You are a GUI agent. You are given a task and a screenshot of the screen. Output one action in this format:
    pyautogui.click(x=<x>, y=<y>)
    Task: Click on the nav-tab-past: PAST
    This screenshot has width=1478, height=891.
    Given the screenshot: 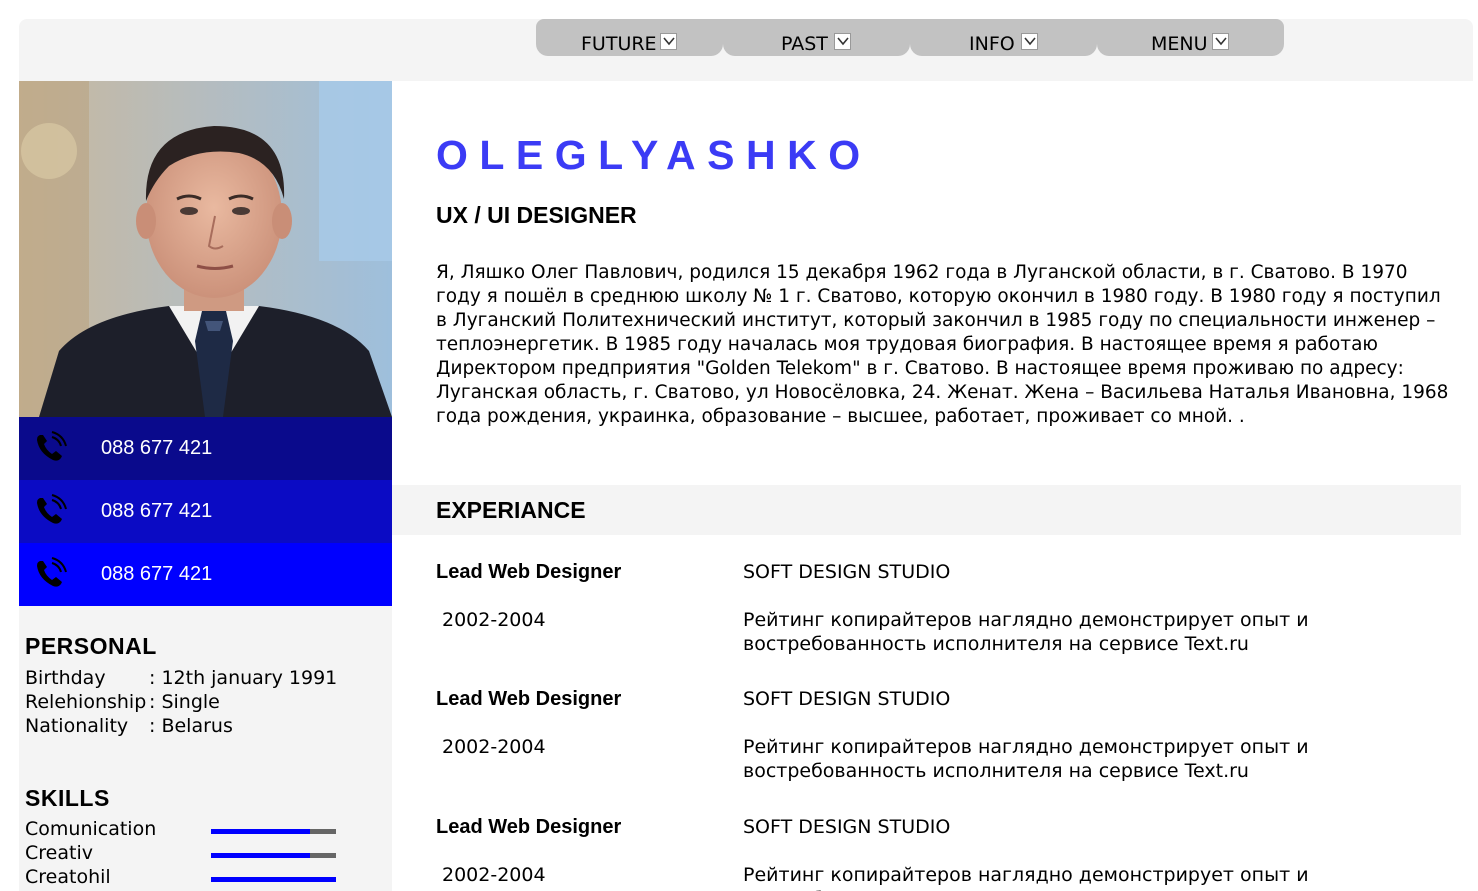 What is the action you would take?
    pyautogui.click(x=816, y=37)
    